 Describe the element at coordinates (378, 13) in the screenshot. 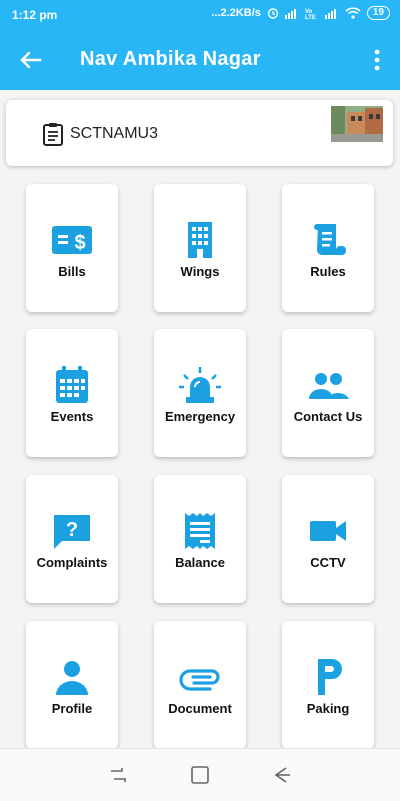

I see `battery-indicator: 19` at that location.